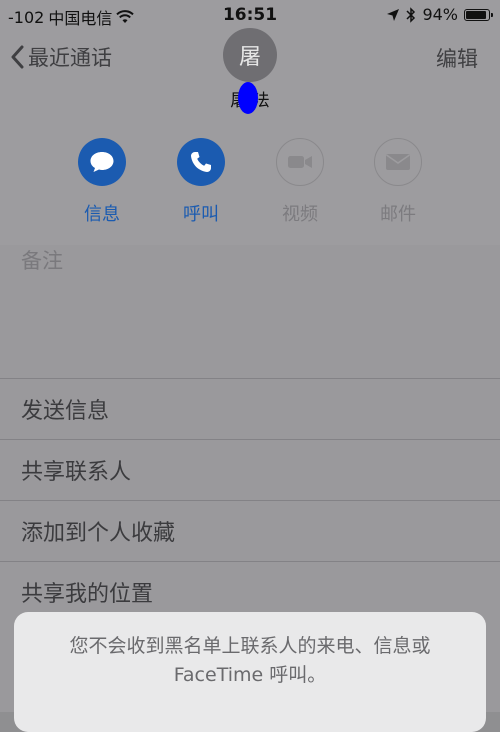  Describe the element at coordinates (201, 162) in the screenshot. I see `phone-icon` at that location.